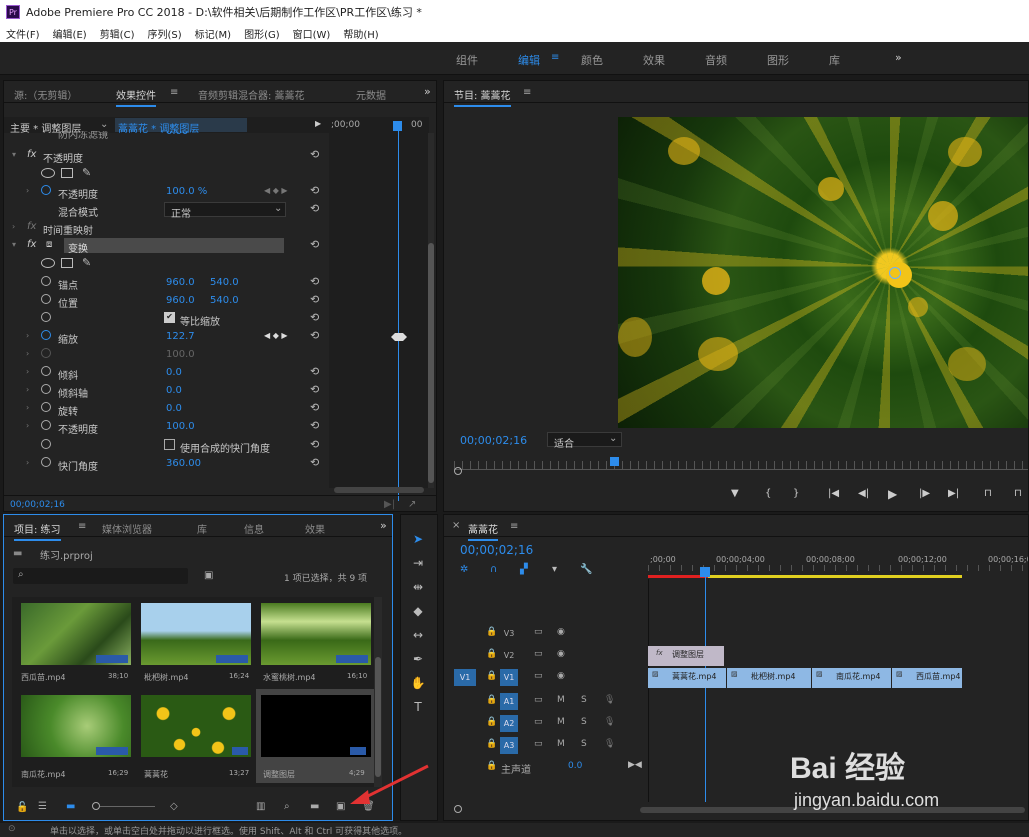  I want to click on razor-tool-icon: ◆, so click(418, 612).